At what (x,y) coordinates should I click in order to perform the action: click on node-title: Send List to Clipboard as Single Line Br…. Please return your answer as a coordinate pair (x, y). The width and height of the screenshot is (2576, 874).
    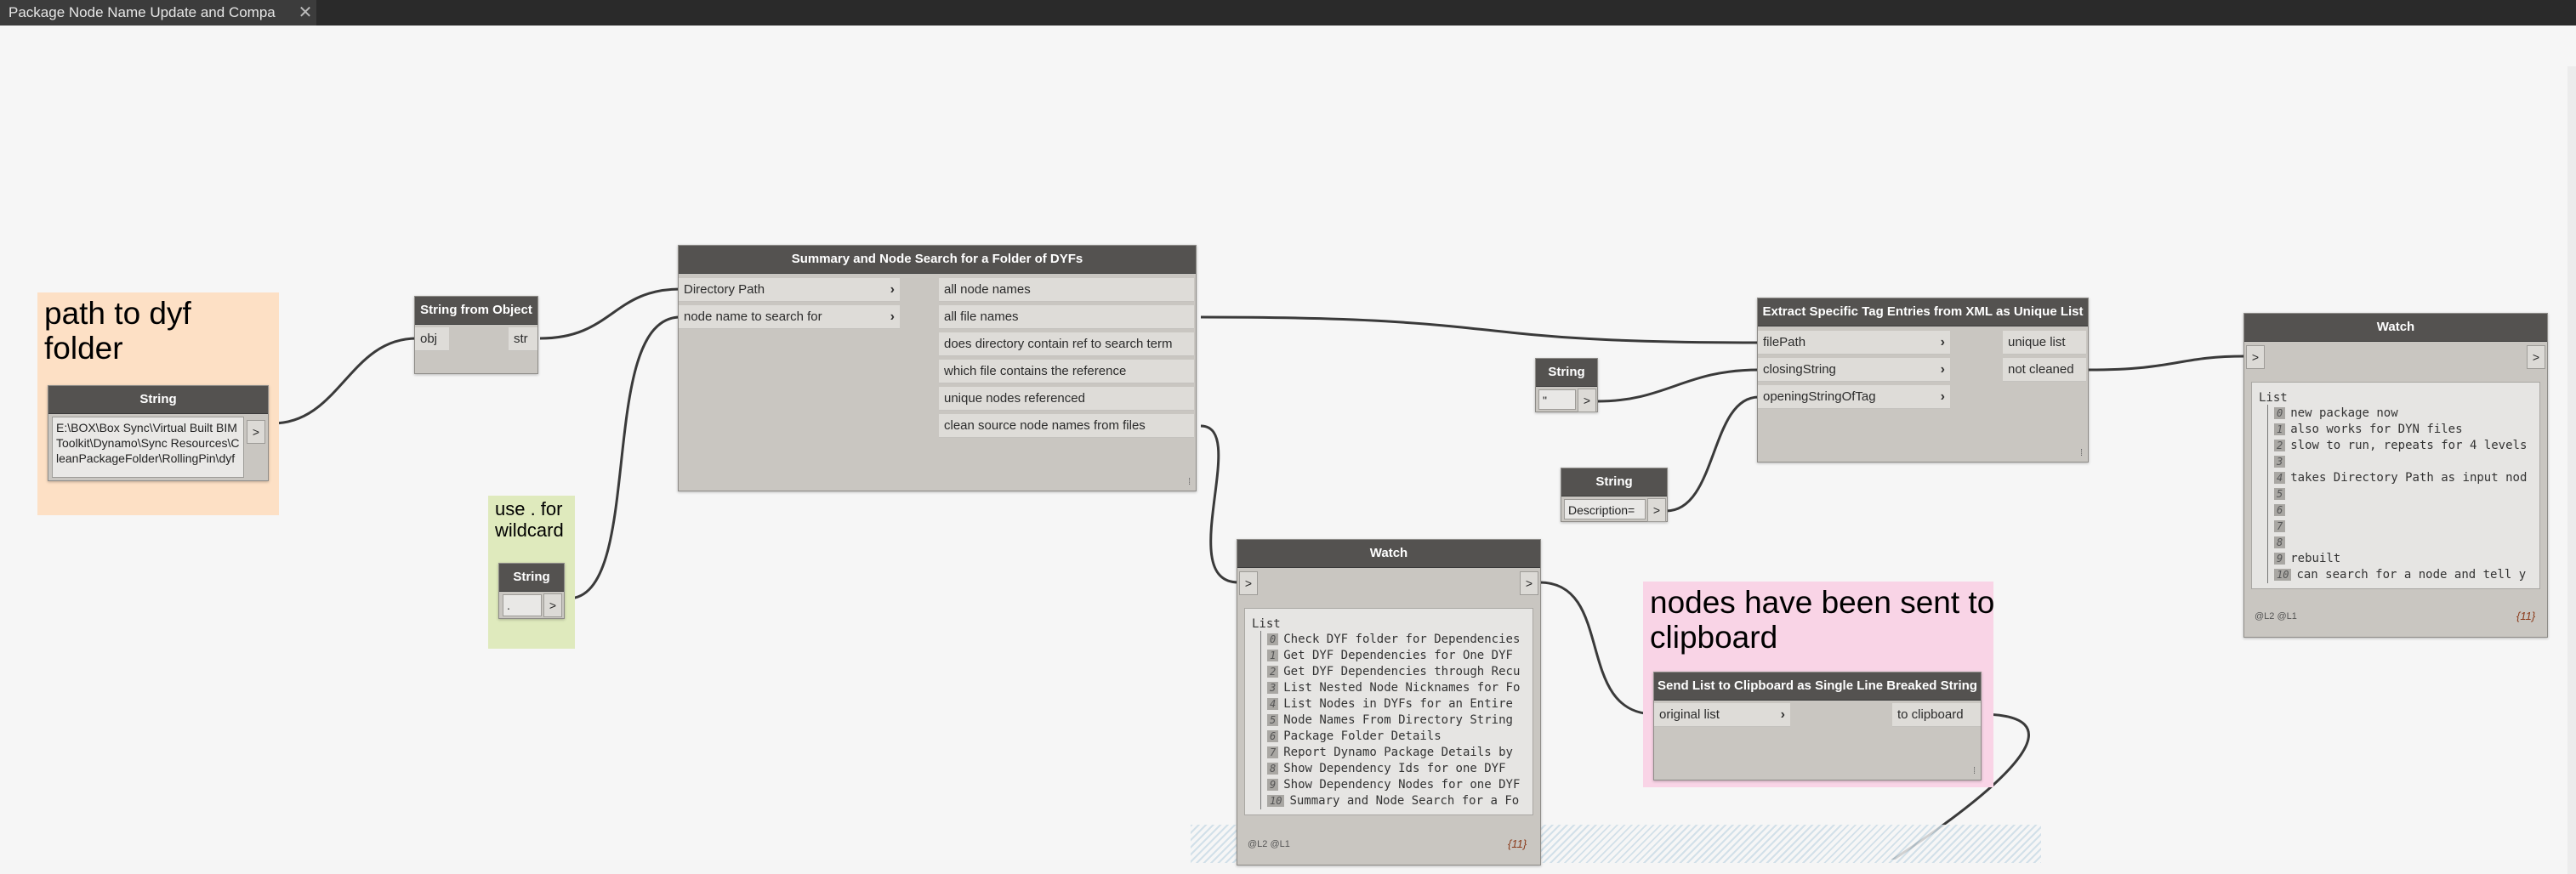
    Looking at the image, I should click on (1817, 687).